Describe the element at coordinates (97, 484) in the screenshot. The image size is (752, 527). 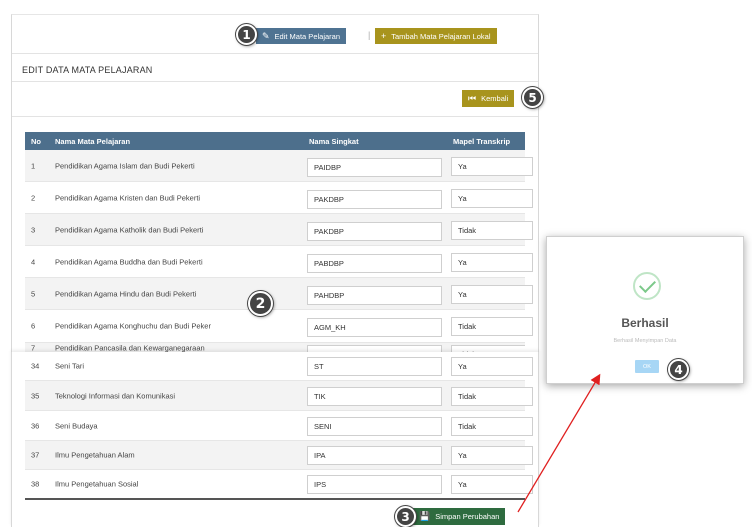
I see `row-name: Ilmu Pengetahuan Sosial` at that location.